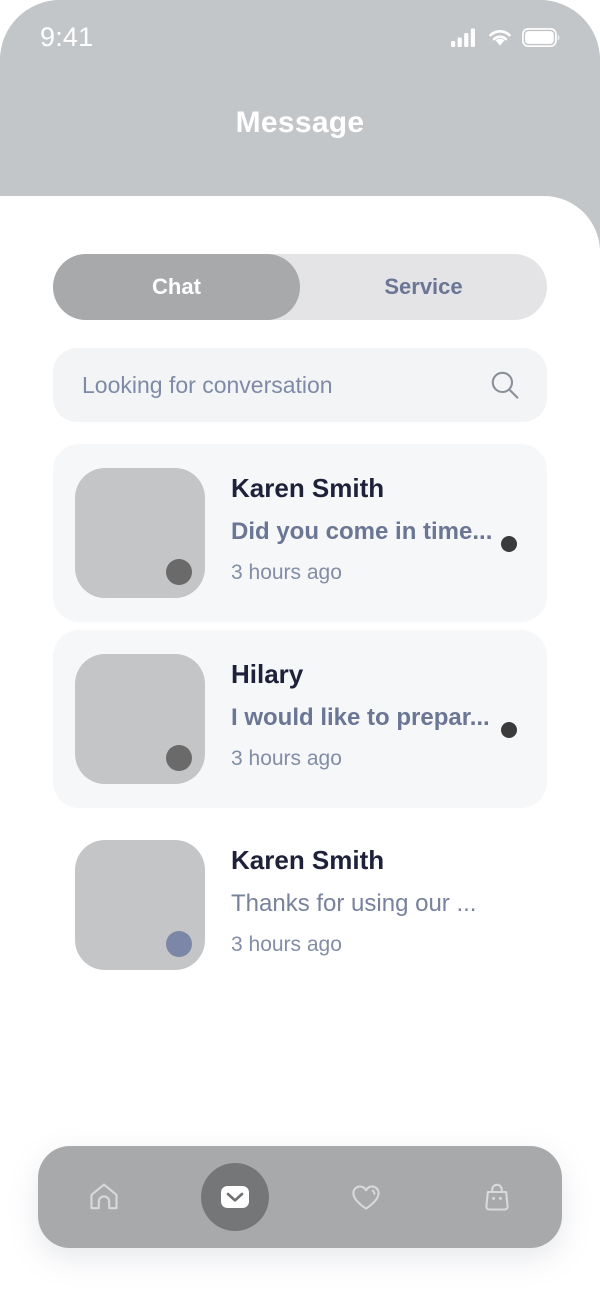 This screenshot has width=600, height=1296. I want to click on tab-service: Service, so click(423, 287).